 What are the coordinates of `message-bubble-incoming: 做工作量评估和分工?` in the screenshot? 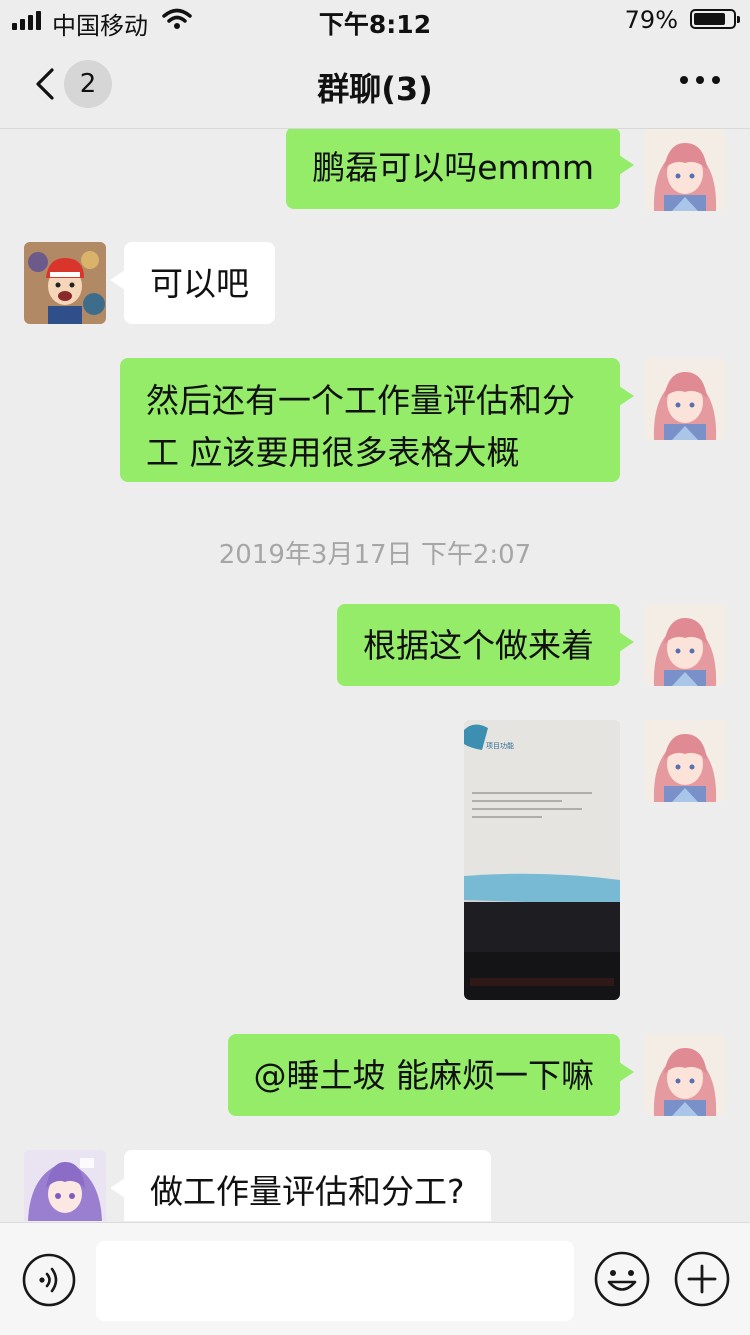 It's located at (300, 1185).